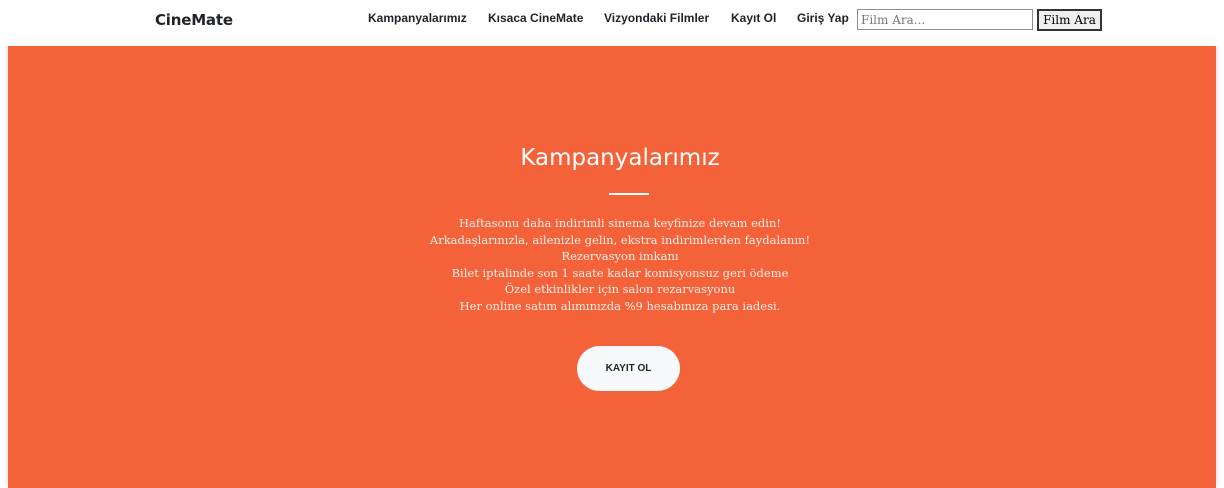  Describe the element at coordinates (620, 256) in the screenshot. I see `hero-line: Rezervasyon imkanı` at that location.